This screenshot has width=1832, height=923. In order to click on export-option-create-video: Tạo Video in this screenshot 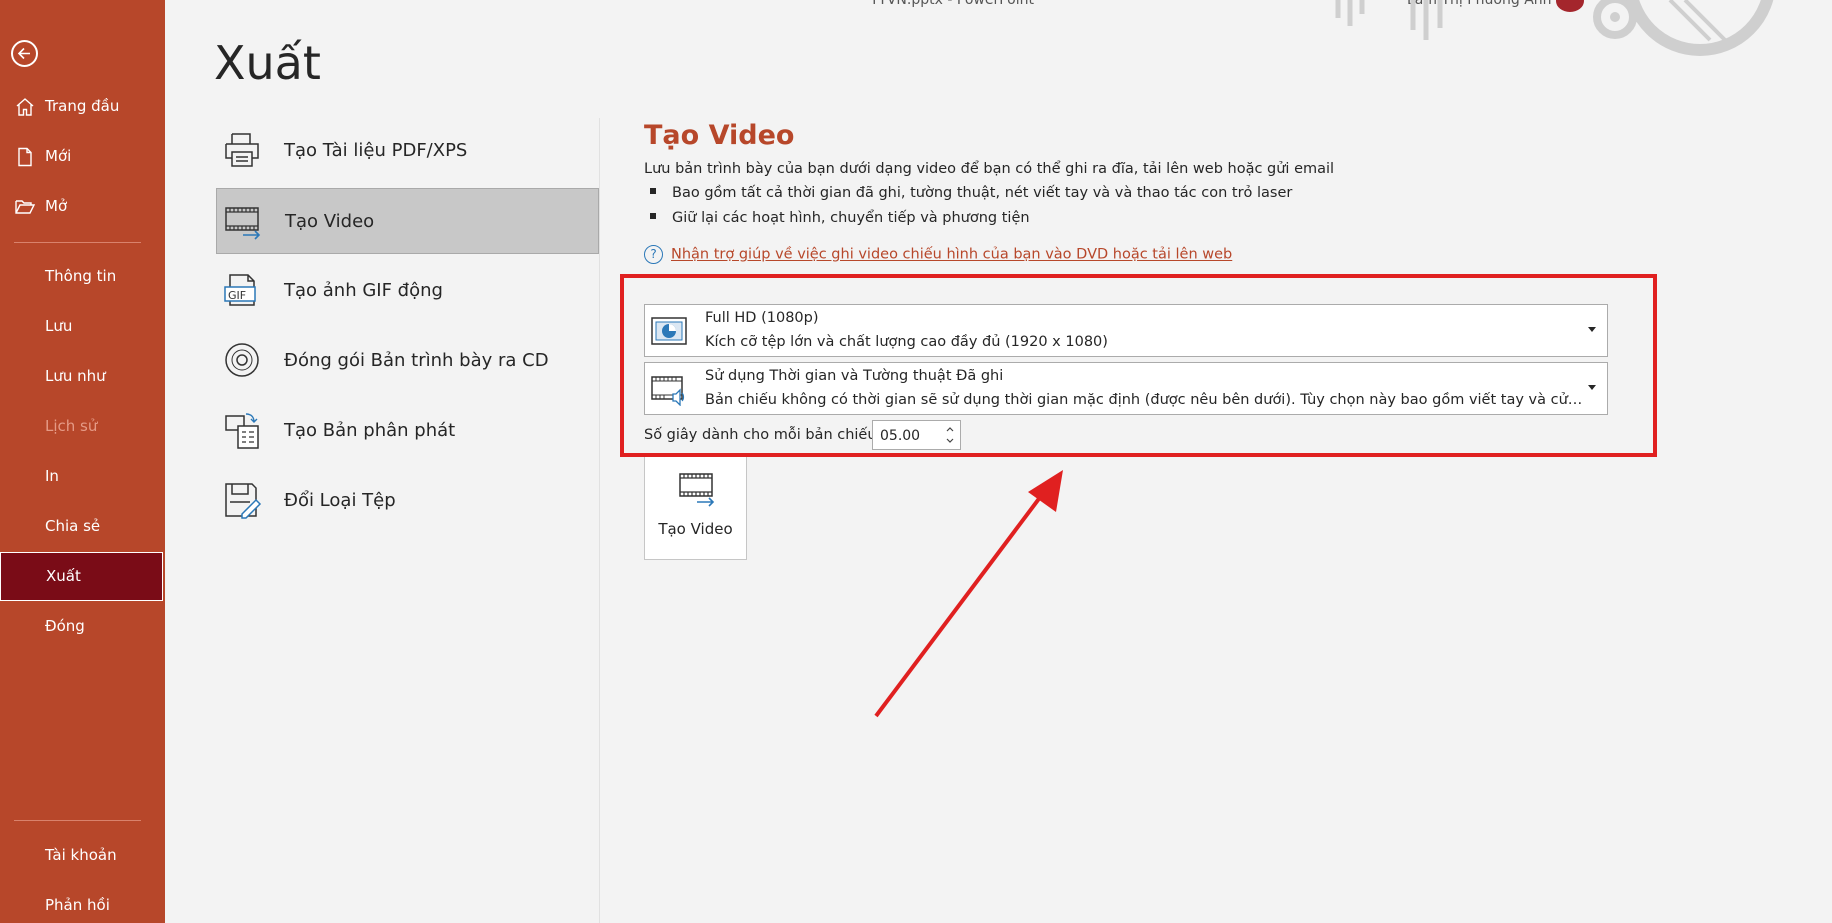, I will do `click(407, 221)`.